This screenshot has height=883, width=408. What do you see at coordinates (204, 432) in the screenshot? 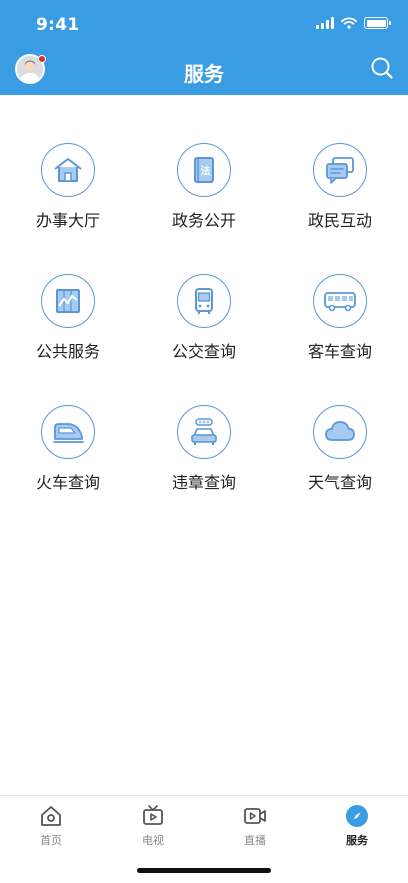
I see `car-traffic-light-icon` at bounding box center [204, 432].